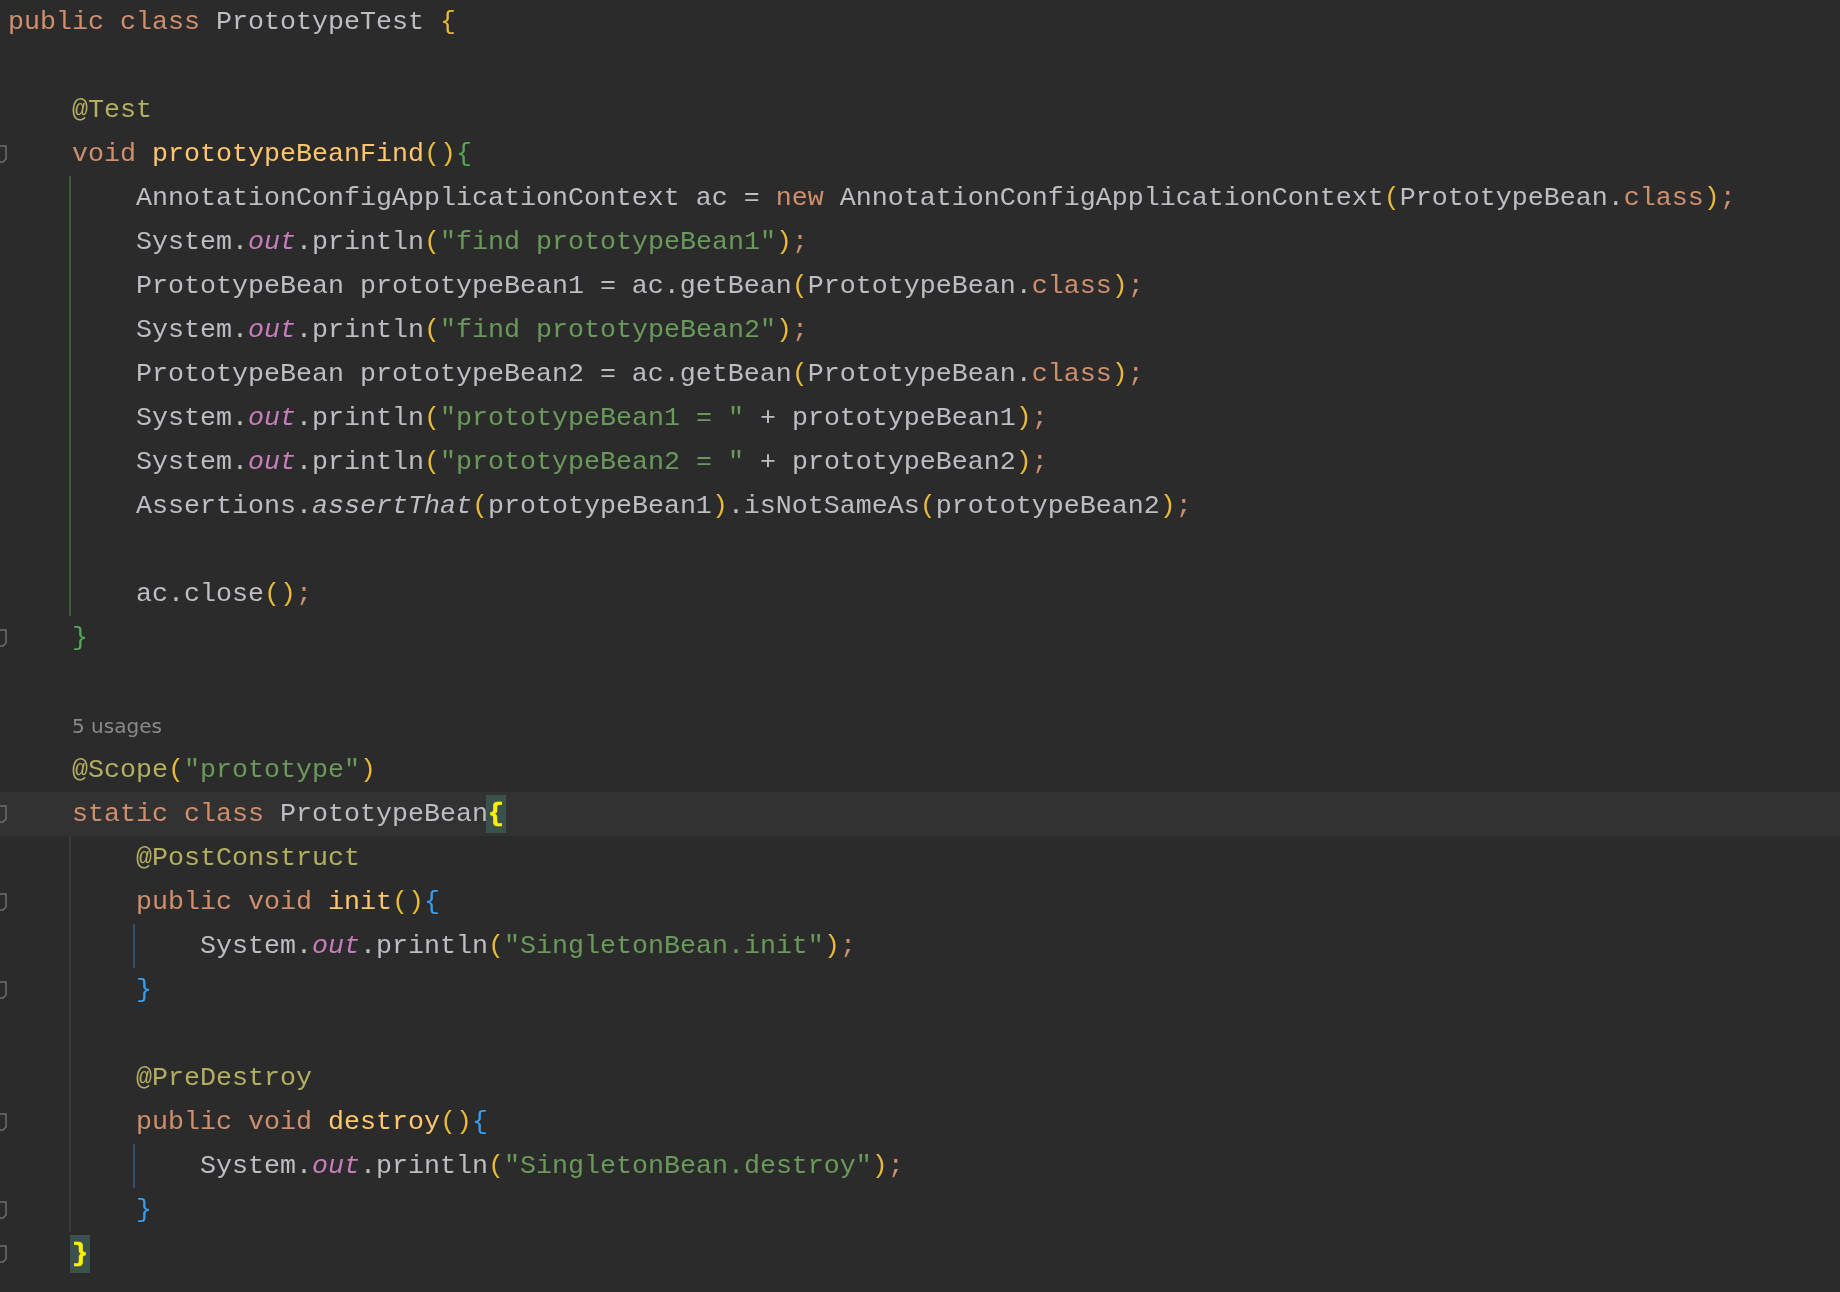 This screenshot has width=1840, height=1292. Describe the element at coordinates (232, 22) in the screenshot. I see `code-line: public class PrototypeTest {` at that location.